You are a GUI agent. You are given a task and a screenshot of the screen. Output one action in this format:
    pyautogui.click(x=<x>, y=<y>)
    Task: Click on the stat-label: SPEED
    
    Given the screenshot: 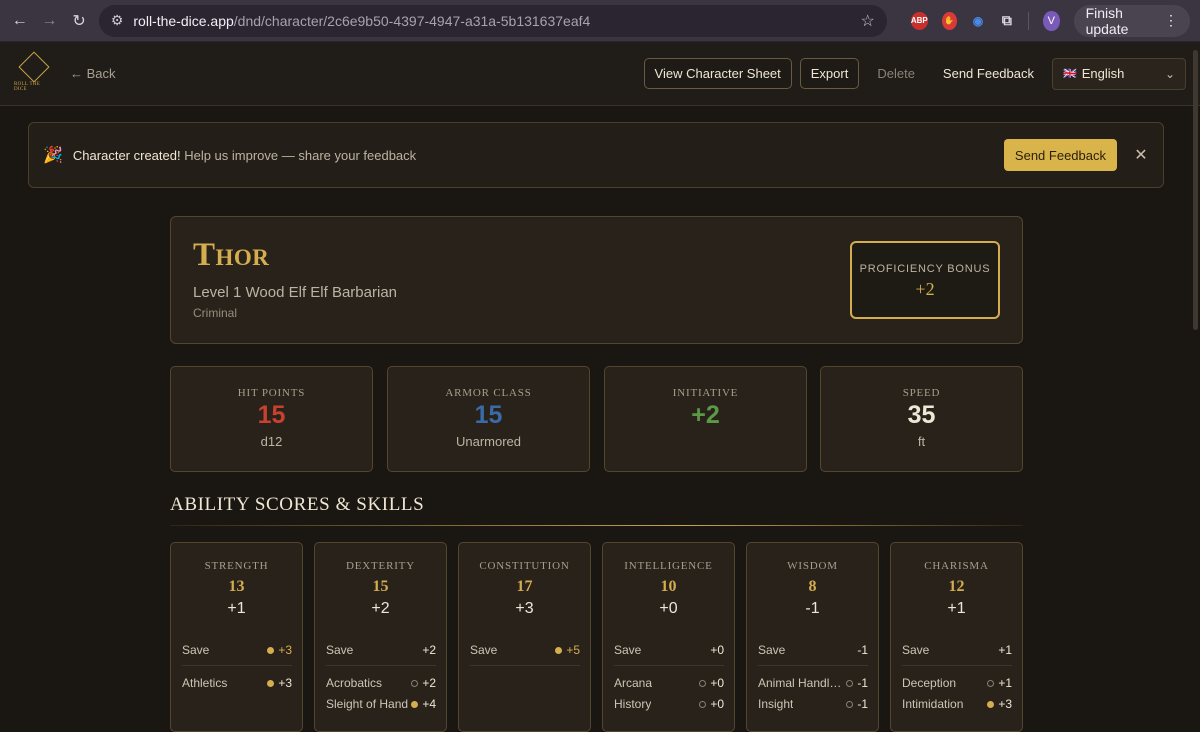 What is the action you would take?
    pyautogui.click(x=921, y=393)
    